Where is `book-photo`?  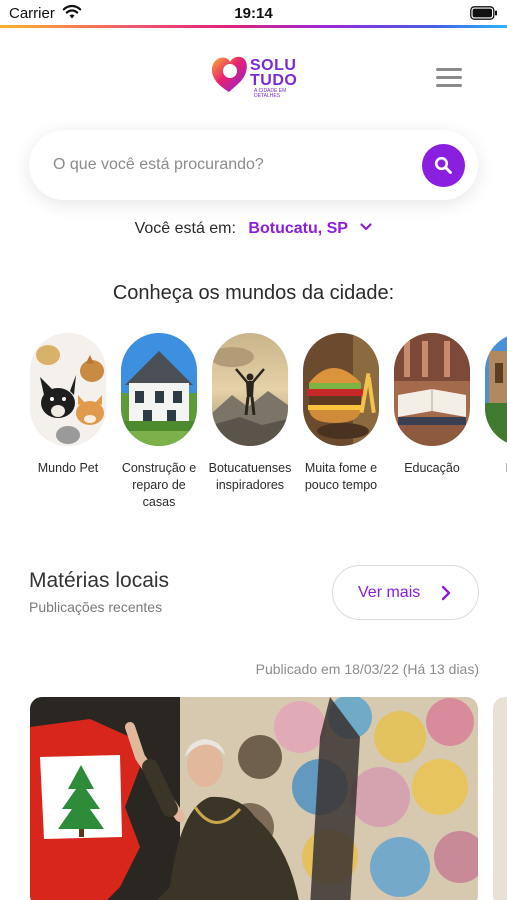 book-photo is located at coordinates (432, 389).